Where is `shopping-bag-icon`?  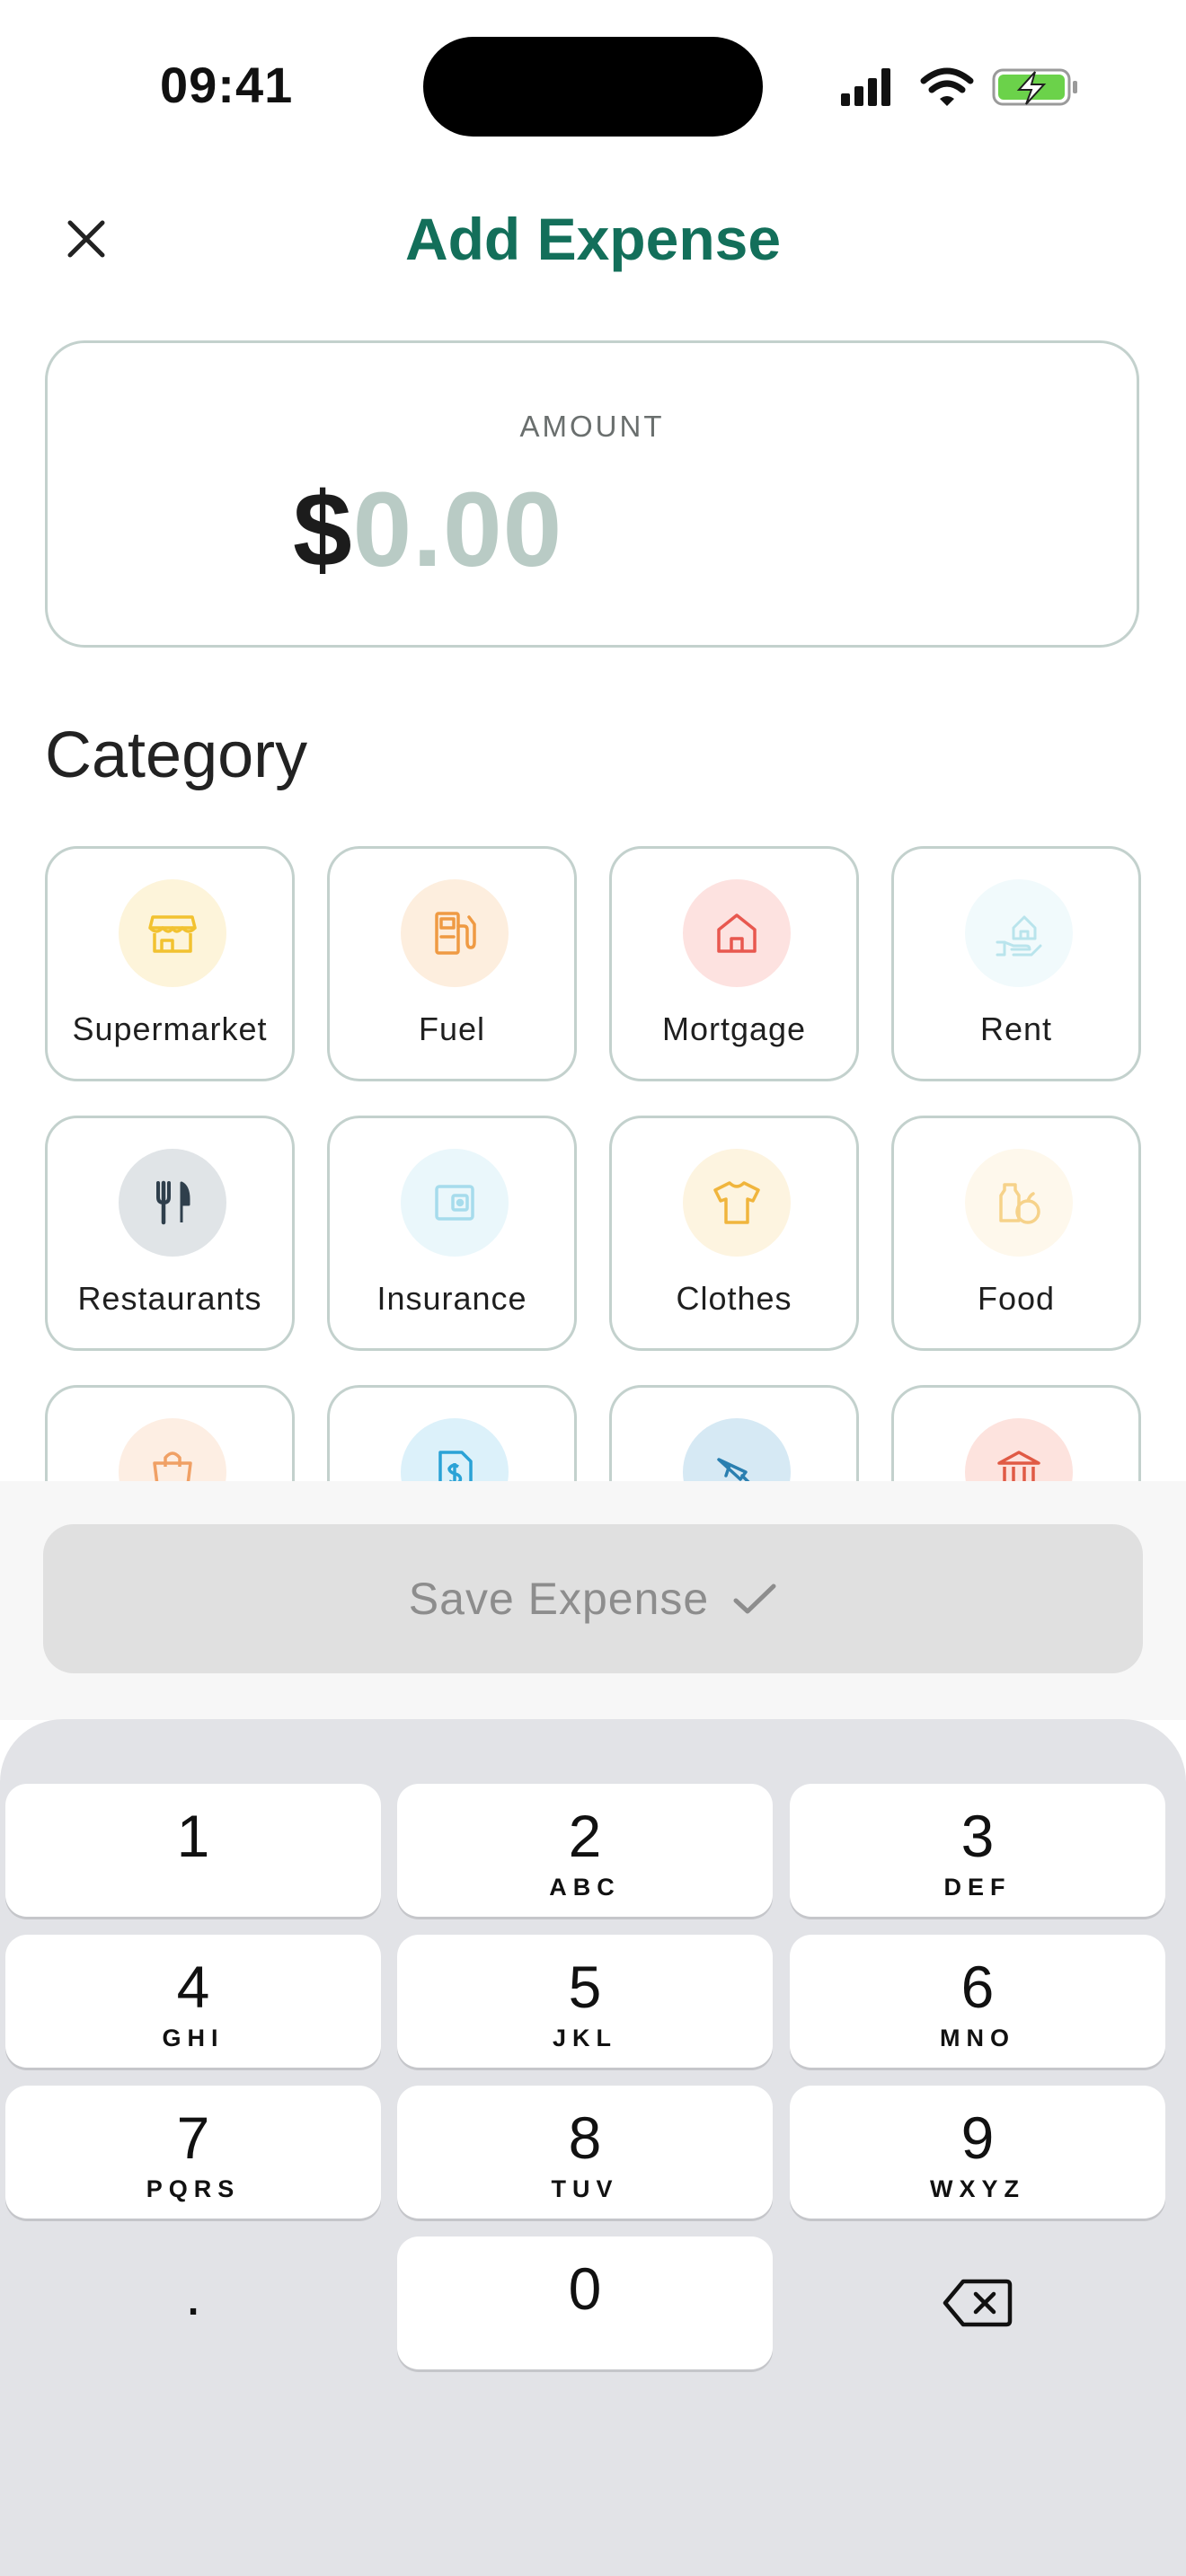
shopping-bag-icon is located at coordinates (172, 1466).